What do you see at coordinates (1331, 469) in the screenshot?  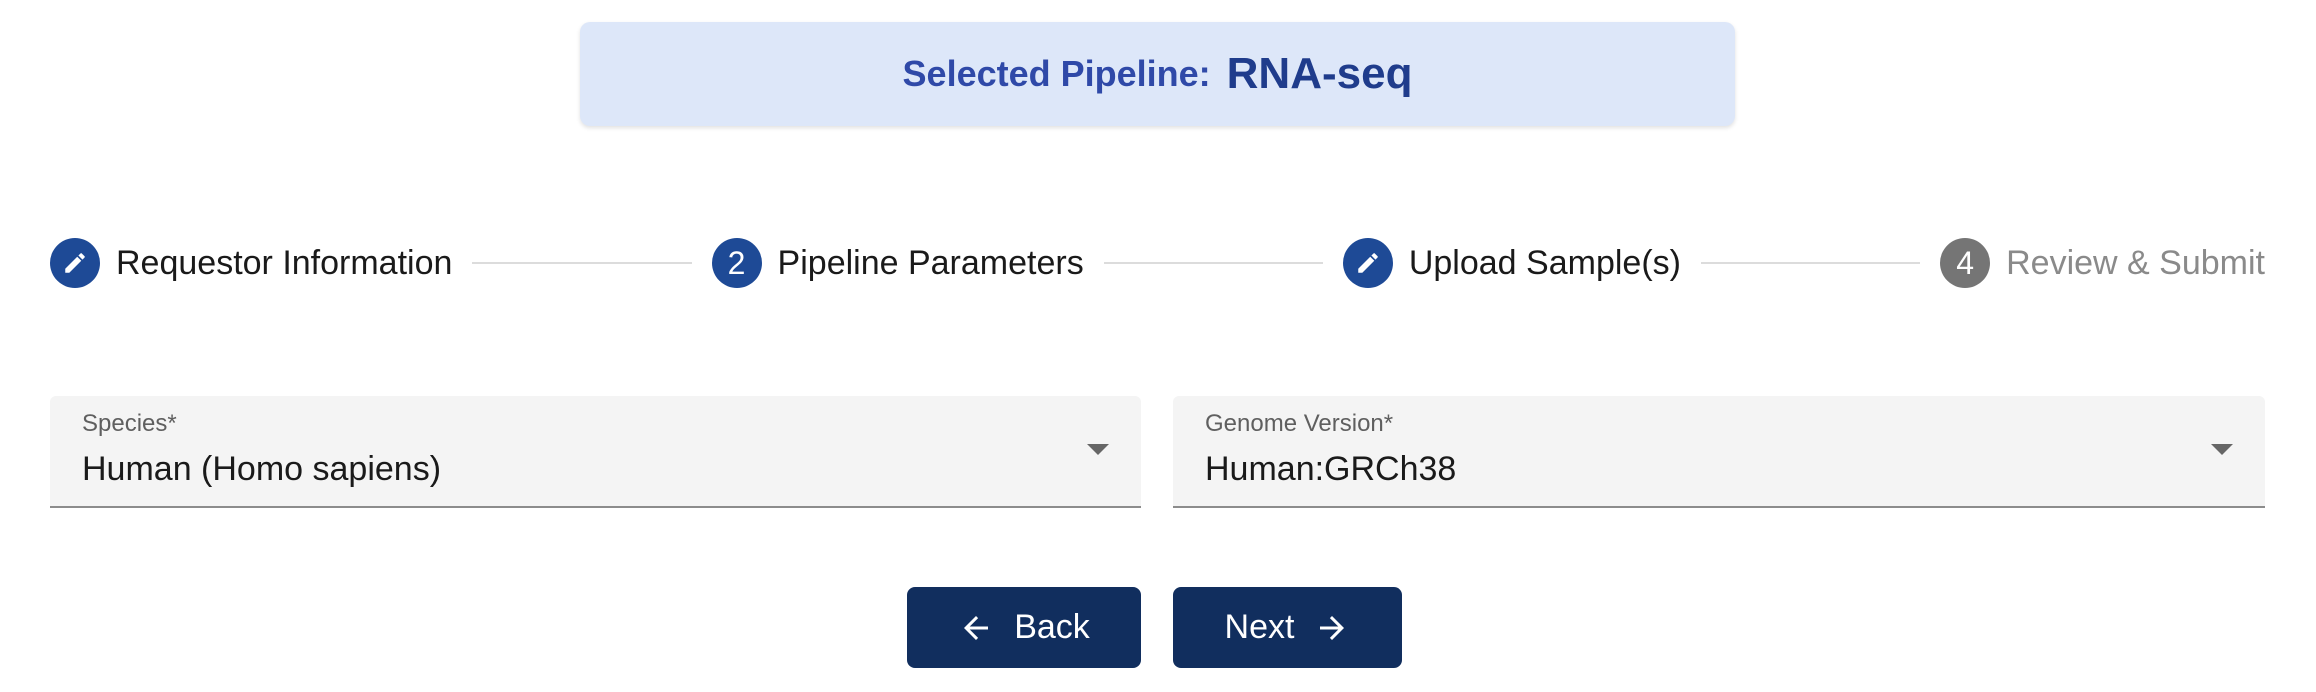 I see `genome-version-value: Human:GRCh38` at bounding box center [1331, 469].